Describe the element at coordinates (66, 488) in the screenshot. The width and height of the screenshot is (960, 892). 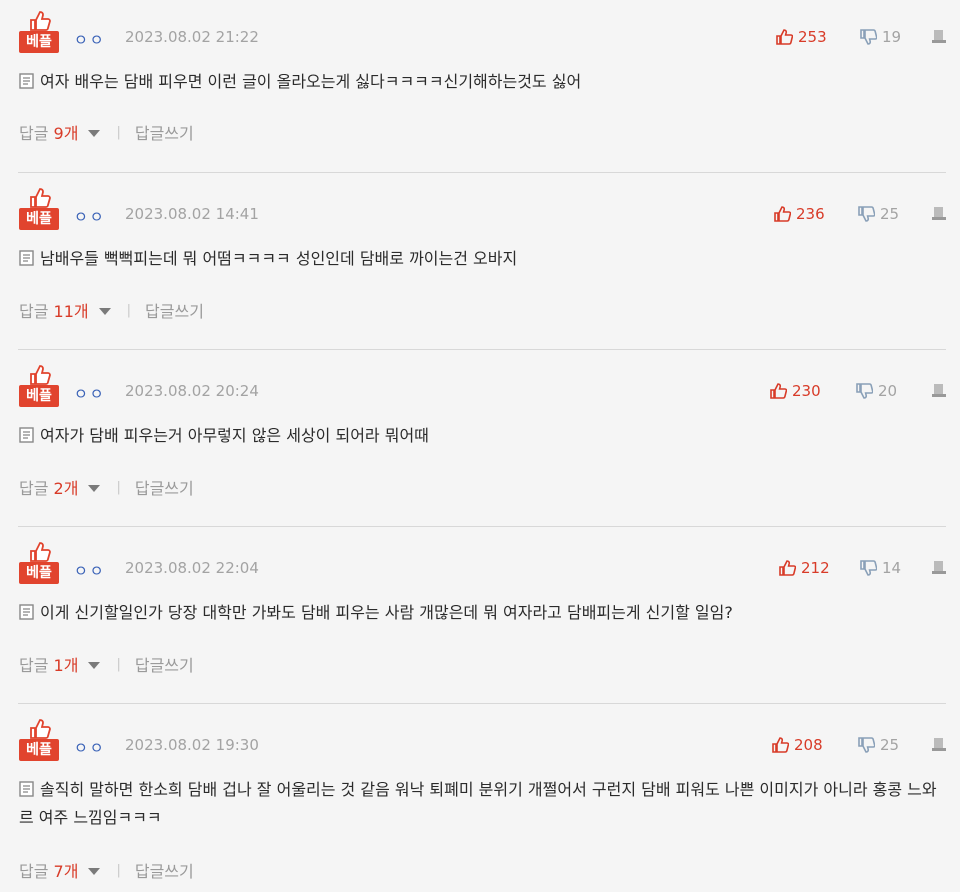
I see `reply-count: 2개` at that location.